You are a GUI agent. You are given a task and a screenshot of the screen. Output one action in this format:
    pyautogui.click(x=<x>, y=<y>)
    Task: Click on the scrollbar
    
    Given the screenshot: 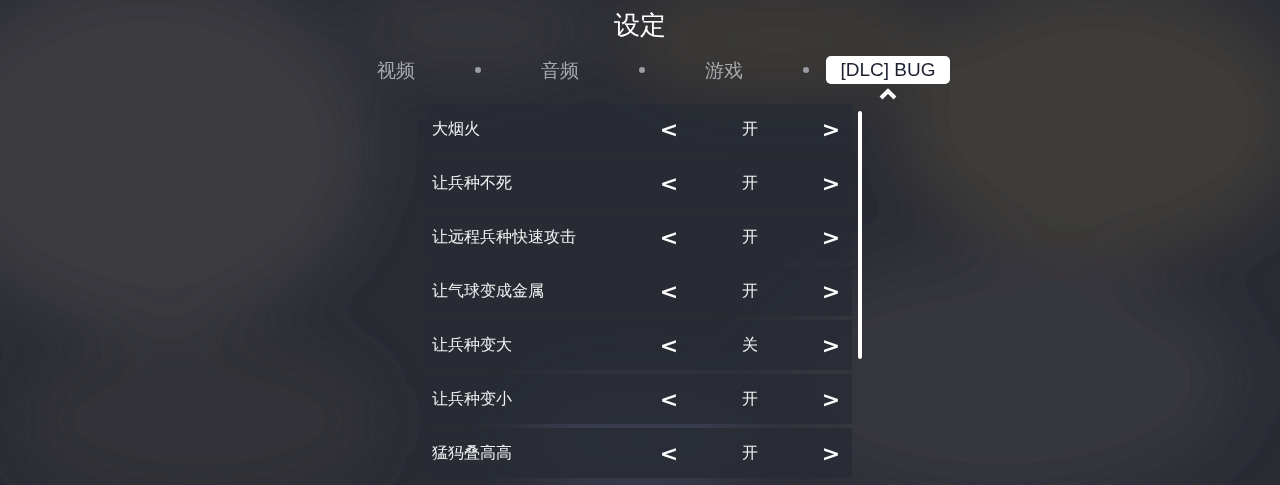 What is the action you would take?
    pyautogui.click(x=860, y=235)
    